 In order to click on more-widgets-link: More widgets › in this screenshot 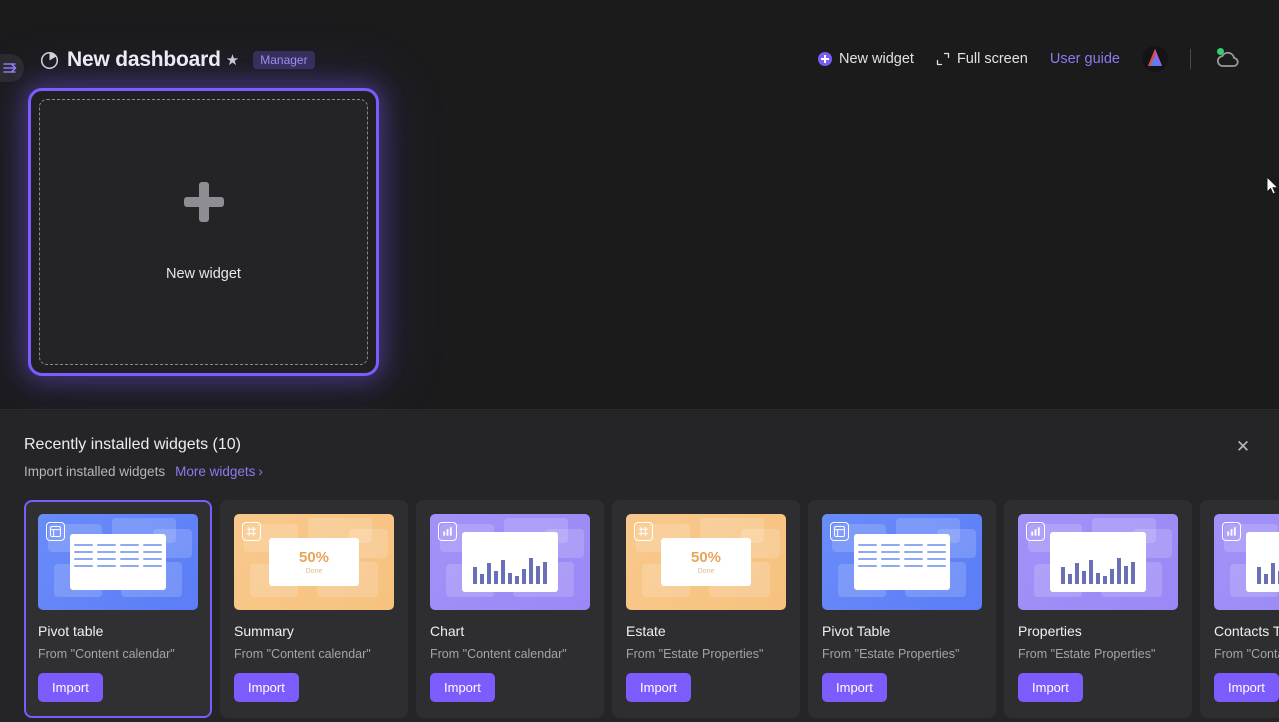, I will do `click(219, 471)`.